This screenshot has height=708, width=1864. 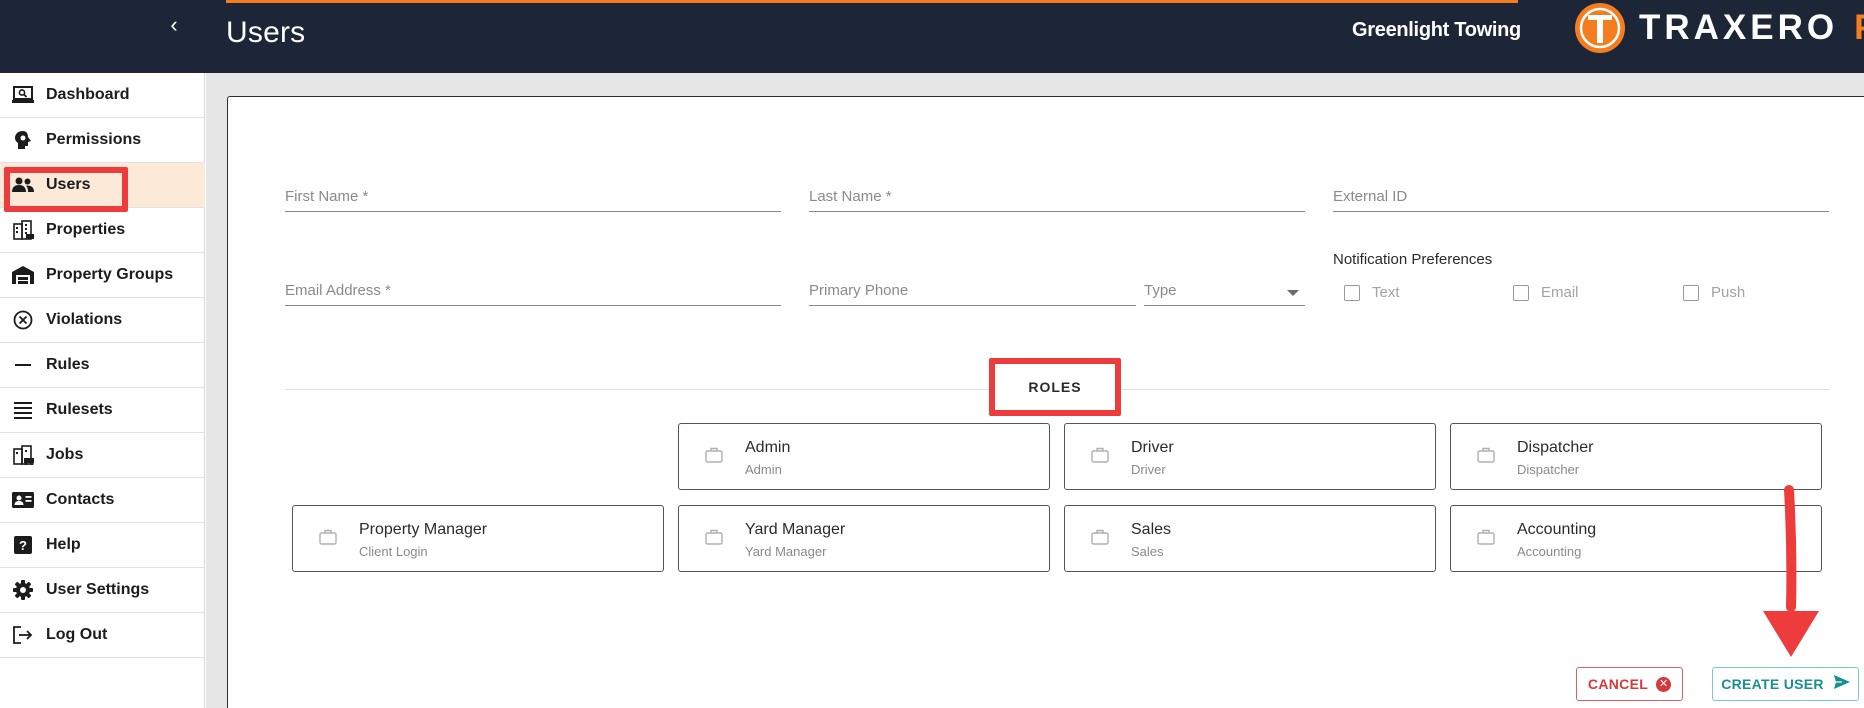 What do you see at coordinates (850, 196) in the screenshot?
I see `last-name-label: Last Name *` at bounding box center [850, 196].